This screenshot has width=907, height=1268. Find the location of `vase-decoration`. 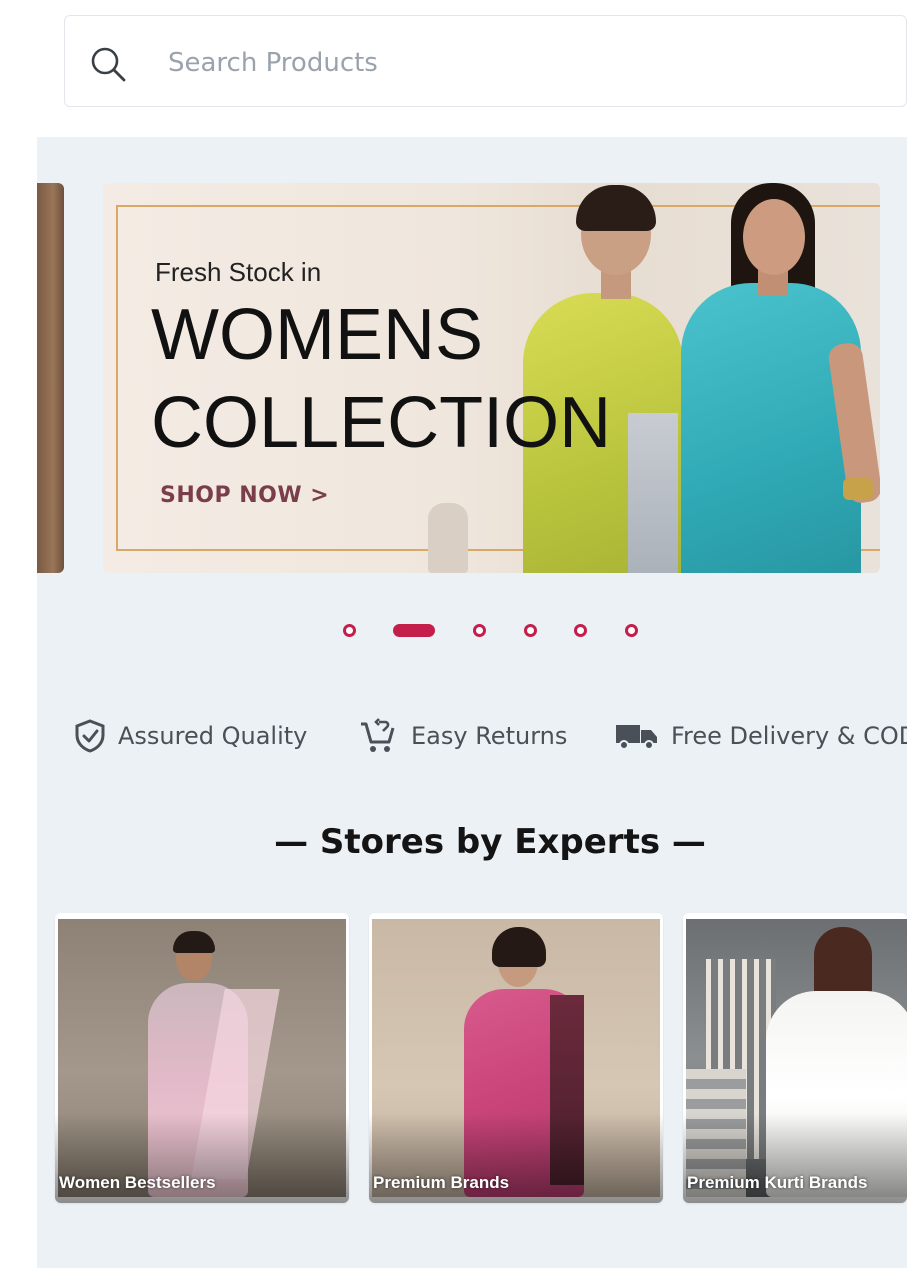

vase-decoration is located at coordinates (448, 538).